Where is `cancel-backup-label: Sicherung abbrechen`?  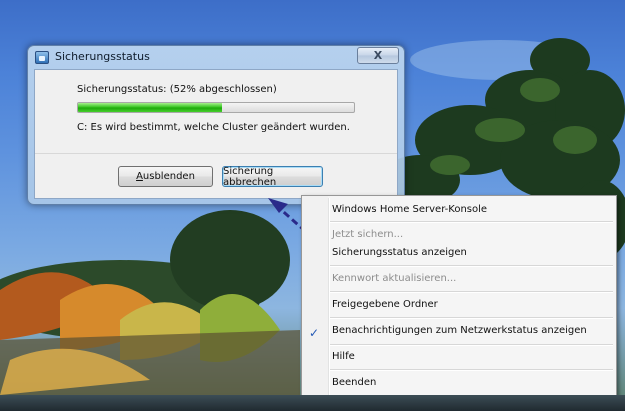
cancel-backup-label: Sicherung abbrechen is located at coordinates (250, 176).